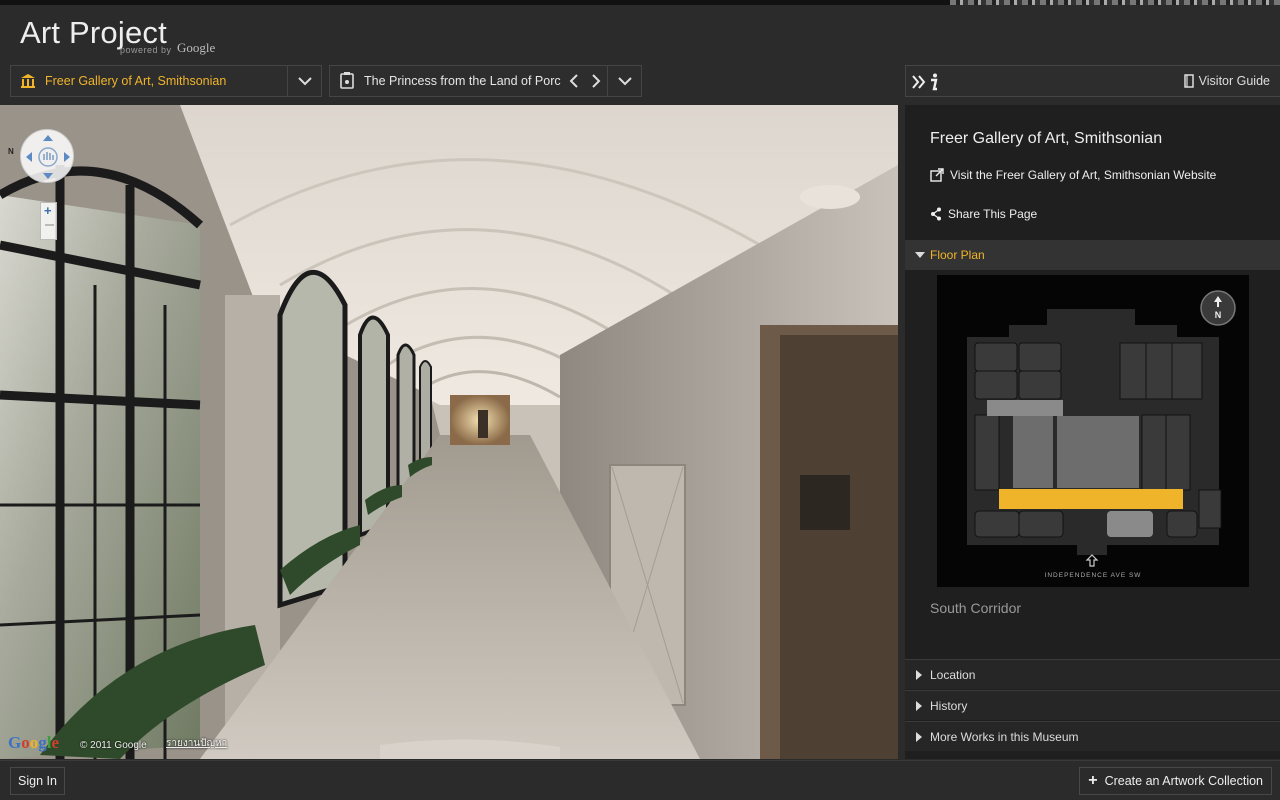 This screenshot has height=800, width=1280. What do you see at coordinates (1092, 705) in the screenshot?
I see `history-section-header: History` at bounding box center [1092, 705].